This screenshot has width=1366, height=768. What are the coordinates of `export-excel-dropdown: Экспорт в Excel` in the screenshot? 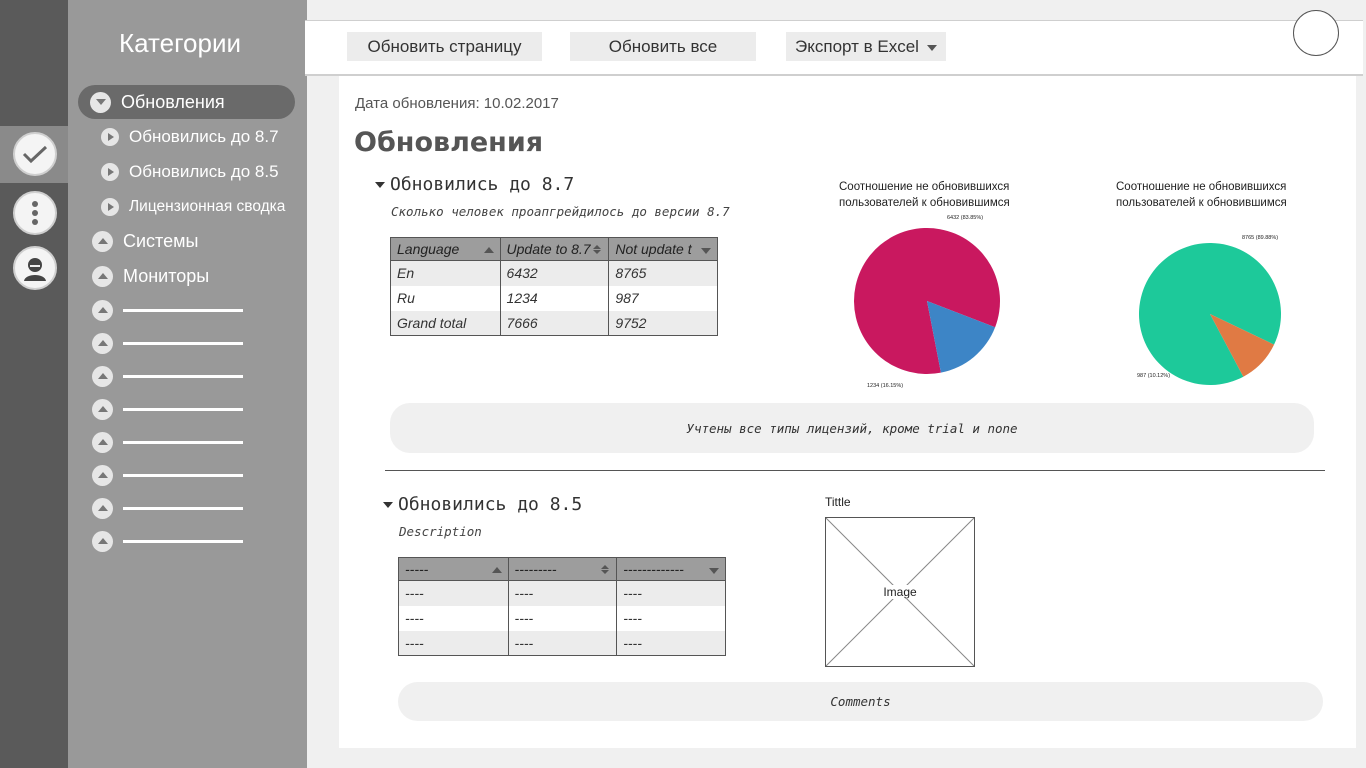 It's located at (866, 46).